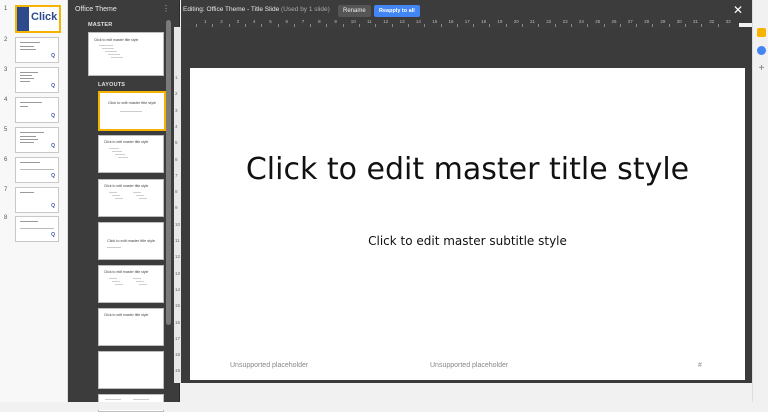 Image resolution: width=768 pixels, height=412 pixels. Describe the element at coordinates (168, 172) in the screenshot. I see `panel-scrollbar` at that location.